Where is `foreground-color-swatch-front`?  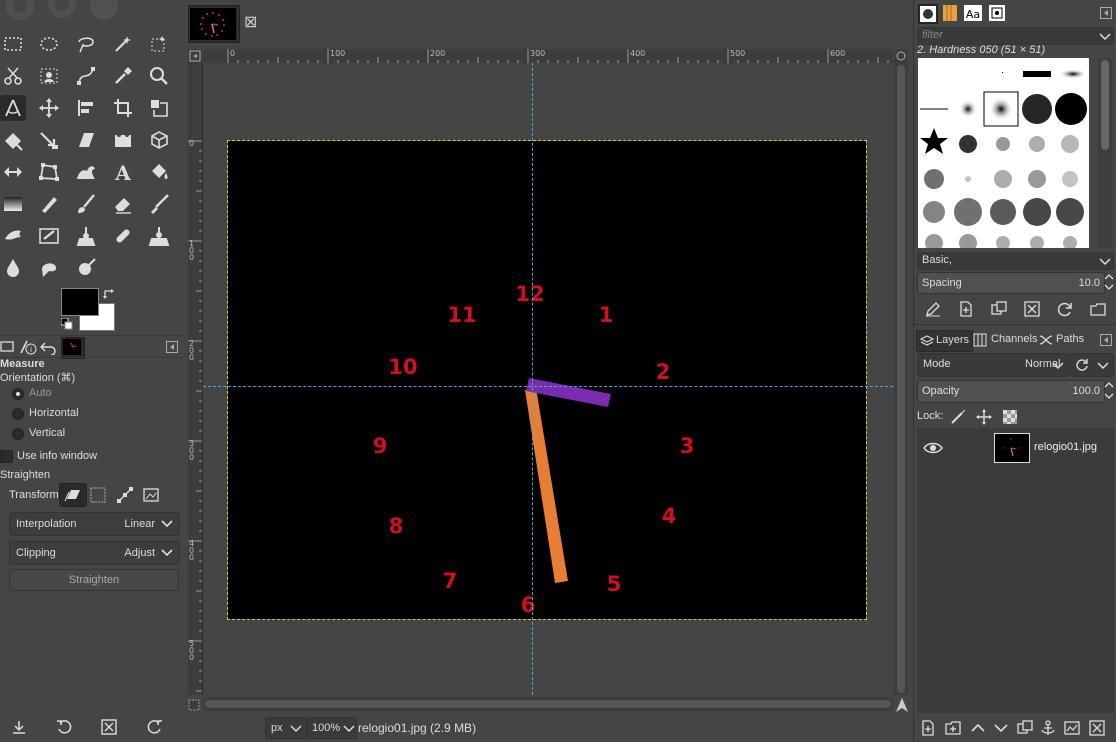
foreground-color-swatch-front is located at coordinates (80, 302).